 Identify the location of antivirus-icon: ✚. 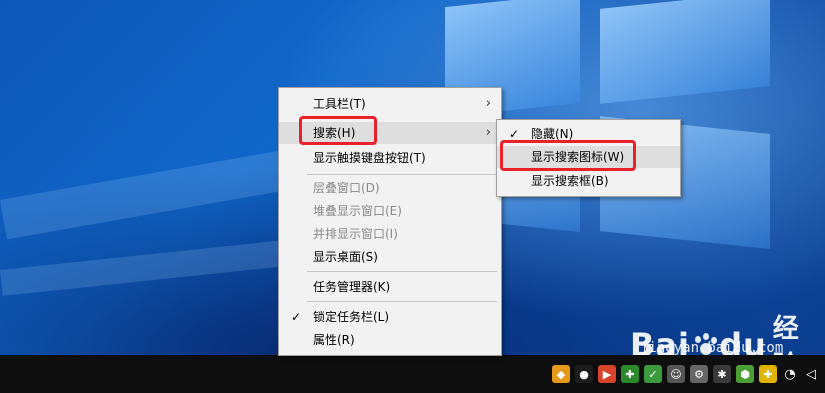
(630, 374).